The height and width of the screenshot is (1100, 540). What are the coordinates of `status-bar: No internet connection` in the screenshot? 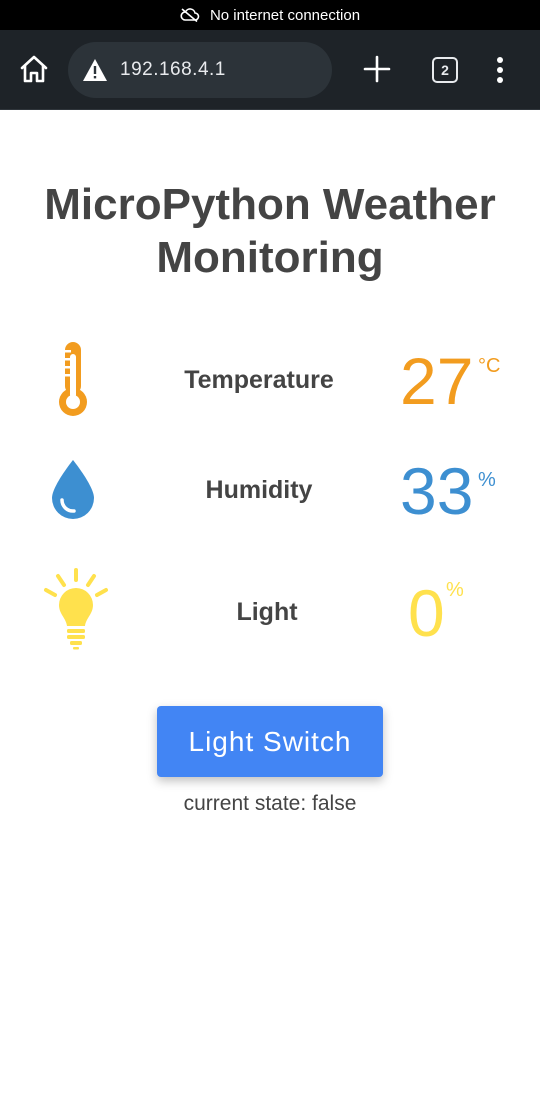 It's located at (270, 15).